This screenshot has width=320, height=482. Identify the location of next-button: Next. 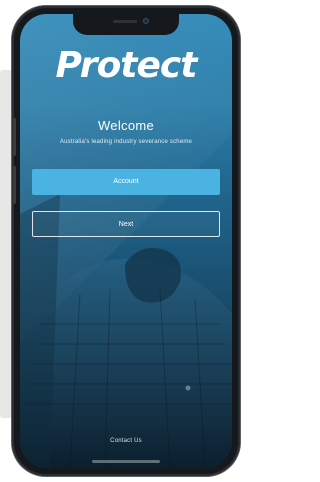
(126, 224).